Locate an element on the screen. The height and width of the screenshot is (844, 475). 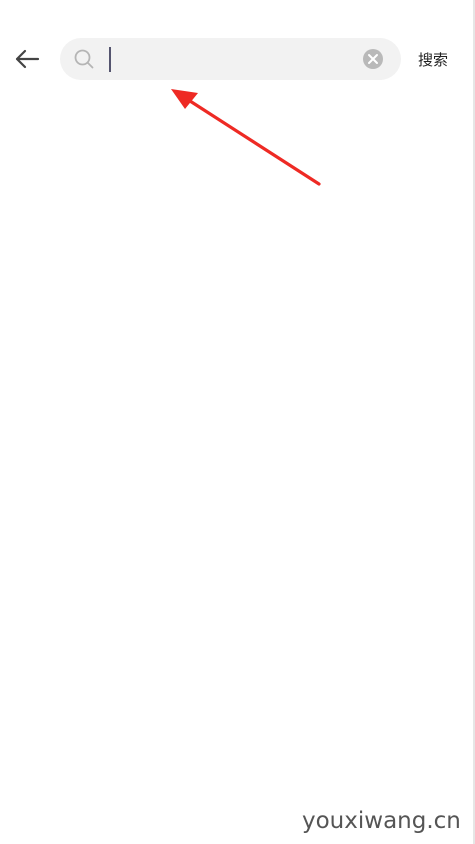
search-header: 搜索 is located at coordinates (237, 59).